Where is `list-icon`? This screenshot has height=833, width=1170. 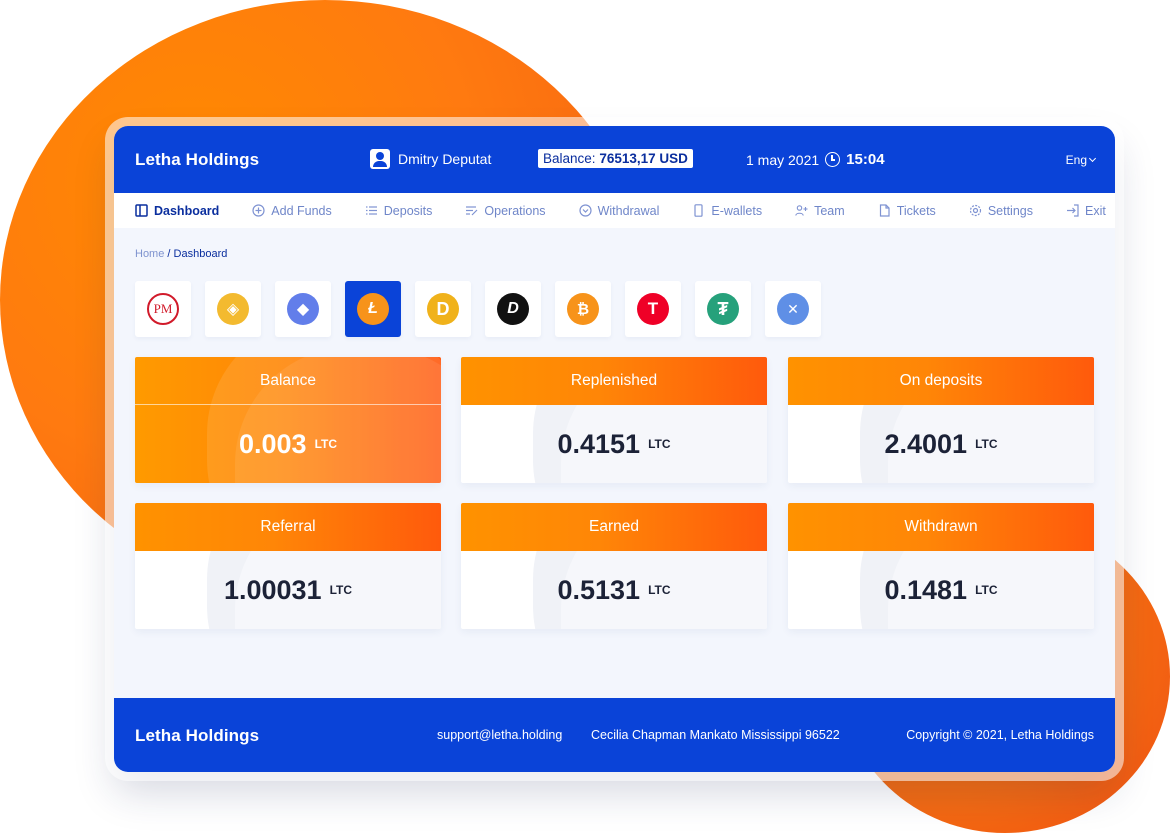
list-icon is located at coordinates (371, 210).